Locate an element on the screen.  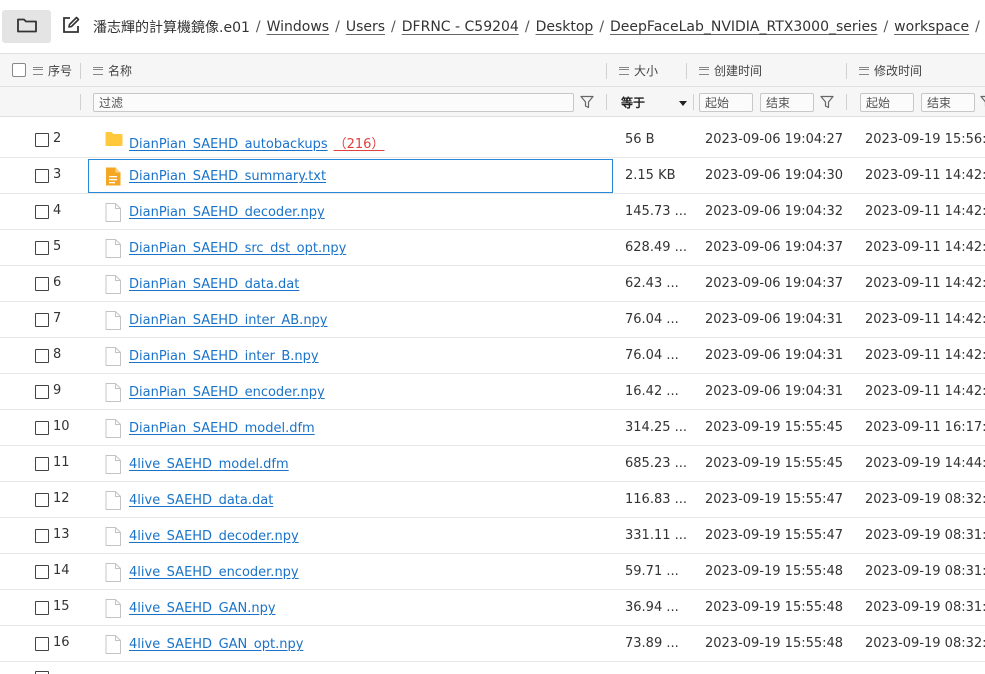
created-time: 2023-09-06 19:04:30 is located at coordinates (774, 175).